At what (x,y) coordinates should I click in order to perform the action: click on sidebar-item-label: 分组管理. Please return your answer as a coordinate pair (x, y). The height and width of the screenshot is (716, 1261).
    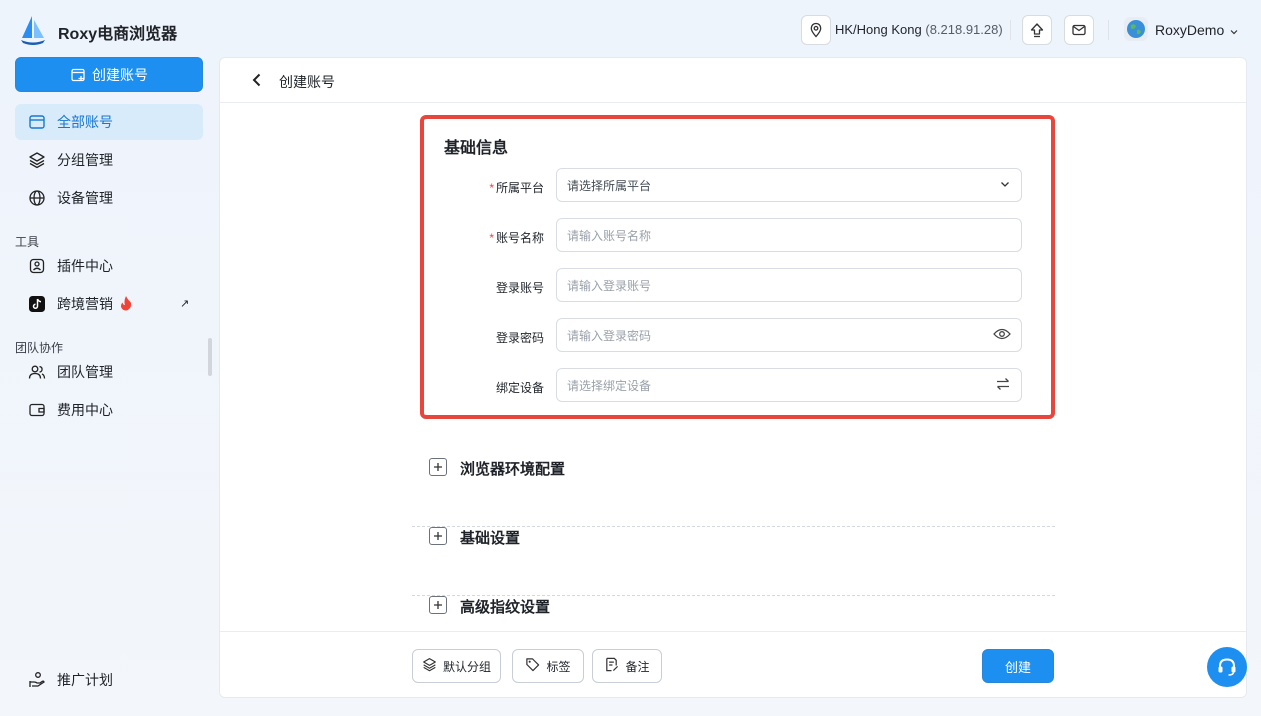
    Looking at the image, I should click on (85, 160).